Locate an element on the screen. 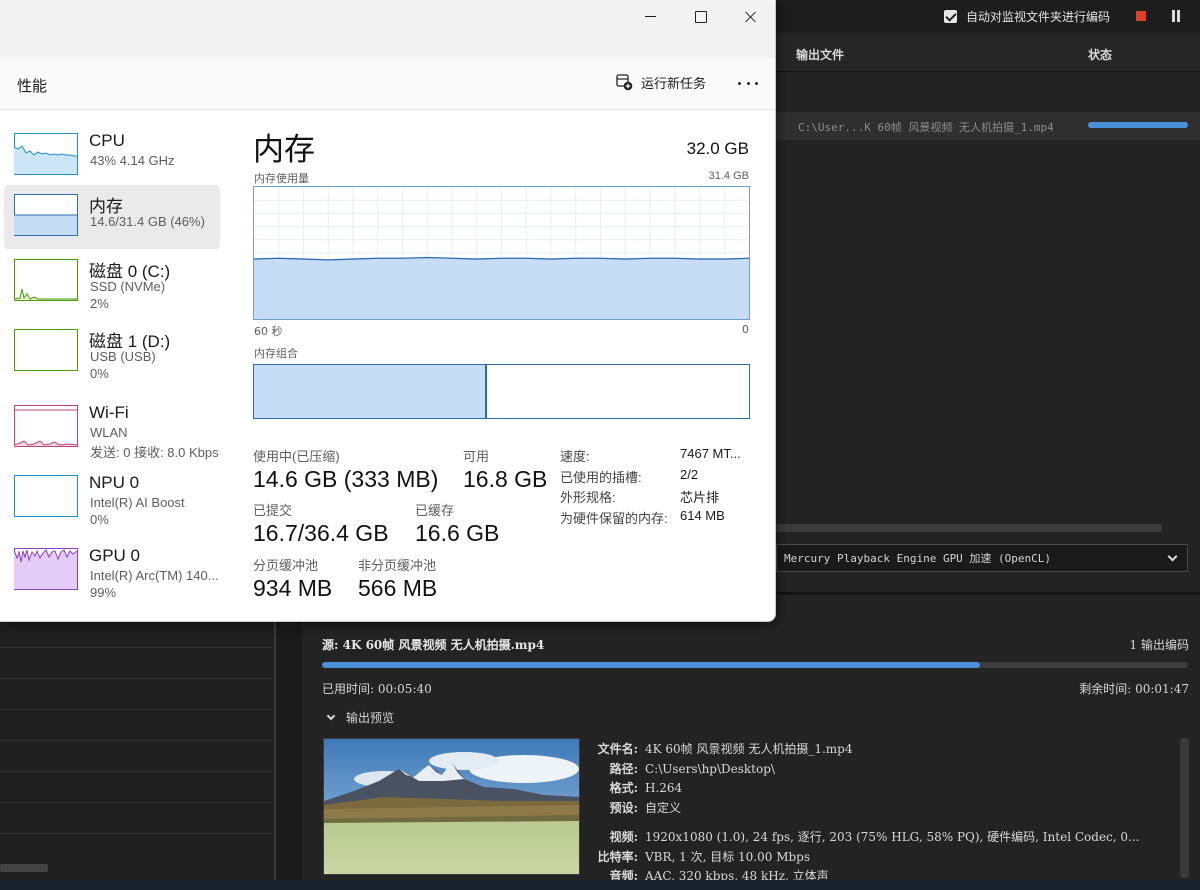  graph-x-right-label: 0 is located at coordinates (745, 329).